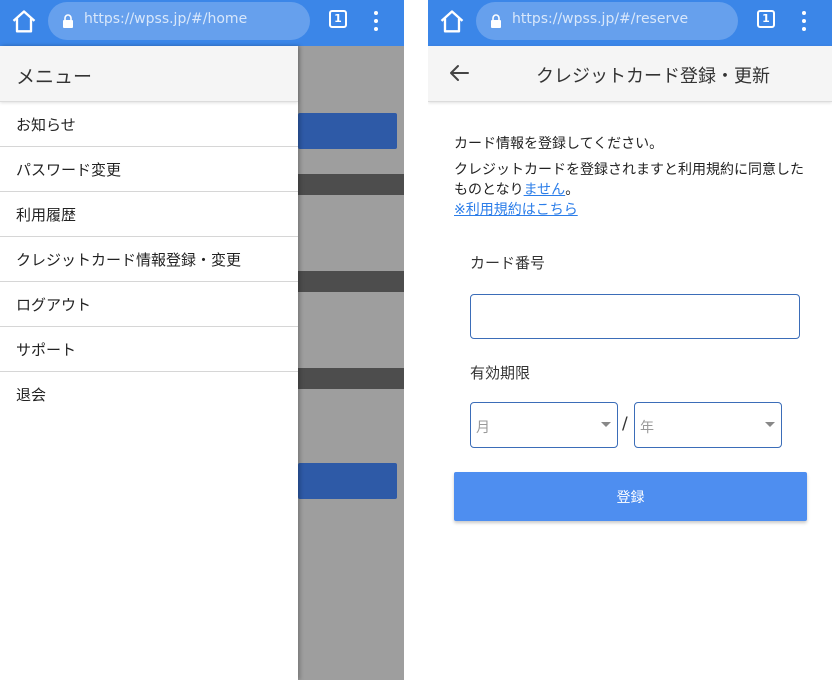  Describe the element at coordinates (54, 77) in the screenshot. I see `drawer-title: メニュー` at that location.